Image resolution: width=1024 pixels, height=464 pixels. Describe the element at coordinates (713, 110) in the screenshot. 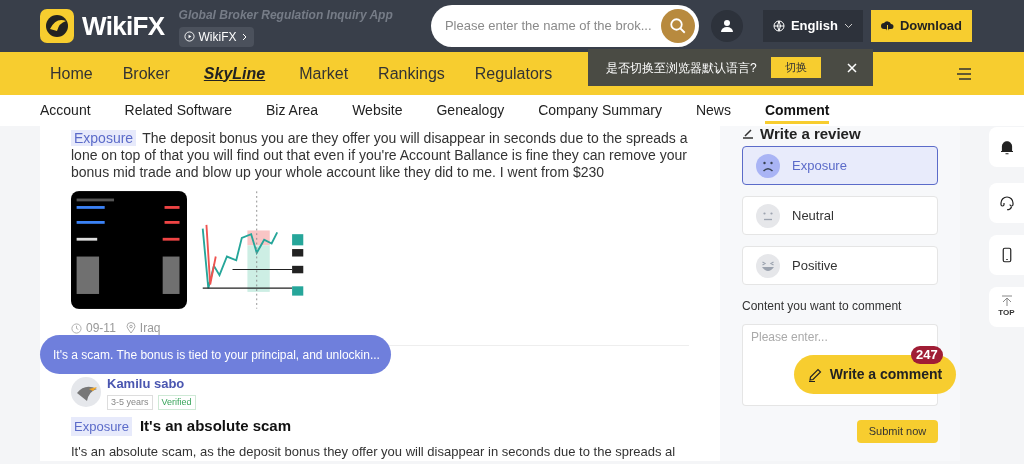

I see `section-tab: News` at that location.